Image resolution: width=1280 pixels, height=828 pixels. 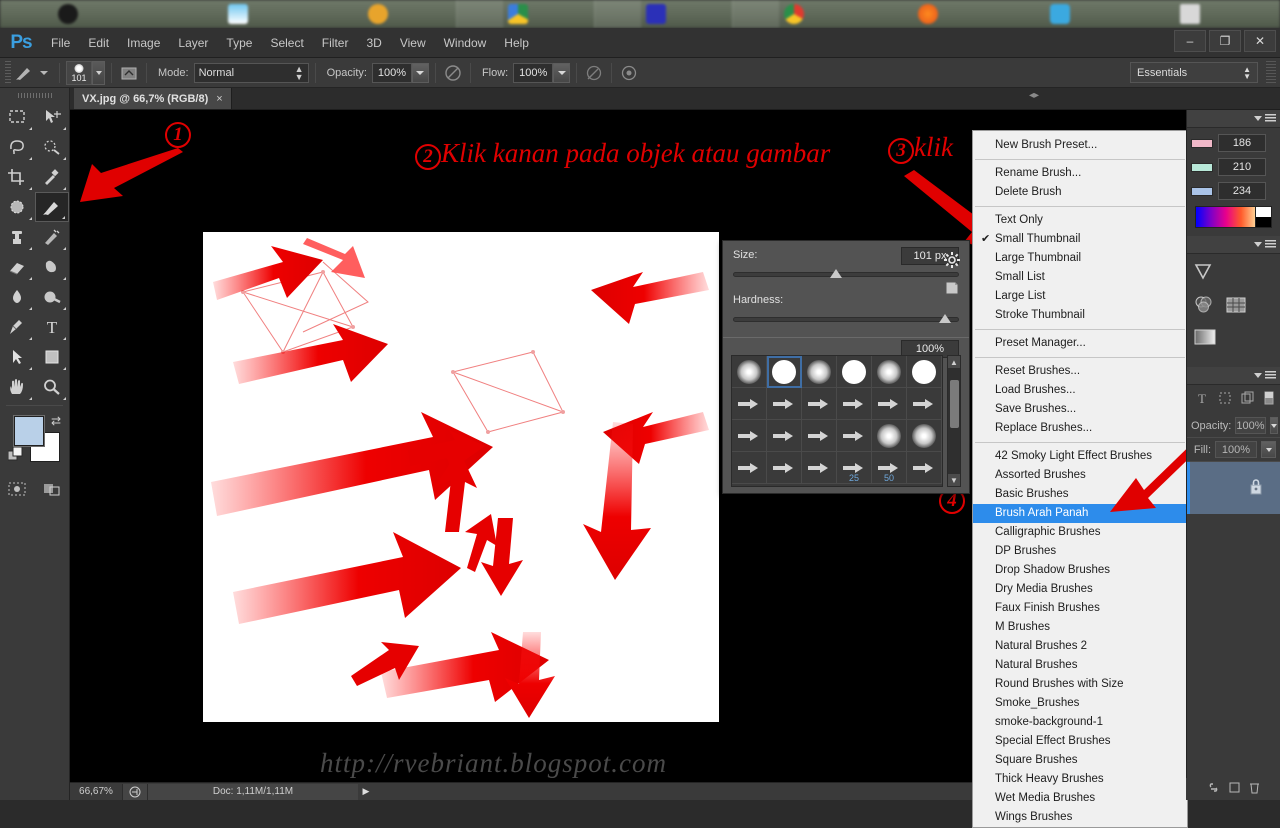 I want to click on dodge-tool, so click(x=52, y=297).